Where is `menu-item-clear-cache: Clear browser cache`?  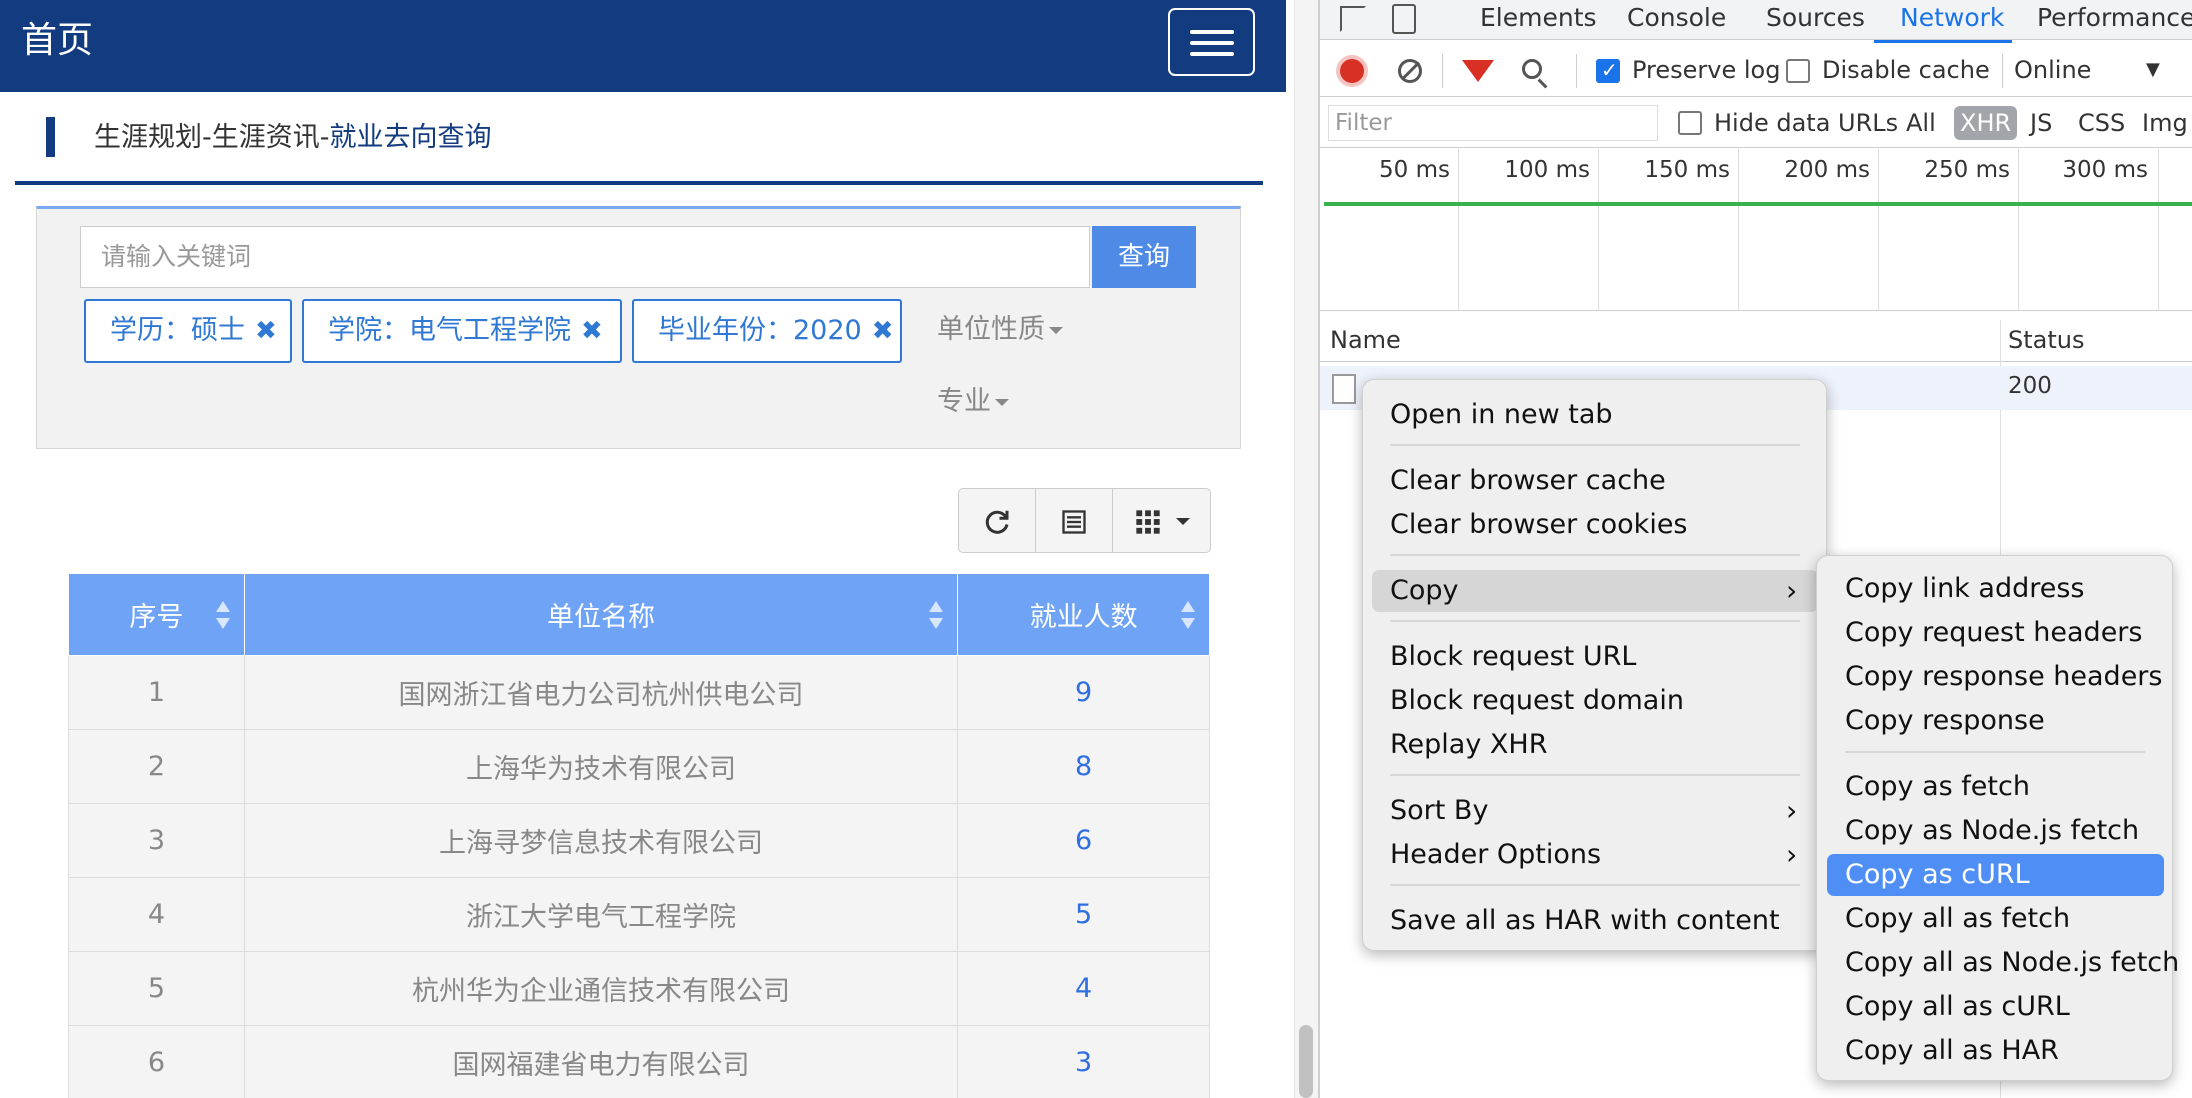
menu-item-clear-cache: Clear browser cache is located at coordinates (1595, 481).